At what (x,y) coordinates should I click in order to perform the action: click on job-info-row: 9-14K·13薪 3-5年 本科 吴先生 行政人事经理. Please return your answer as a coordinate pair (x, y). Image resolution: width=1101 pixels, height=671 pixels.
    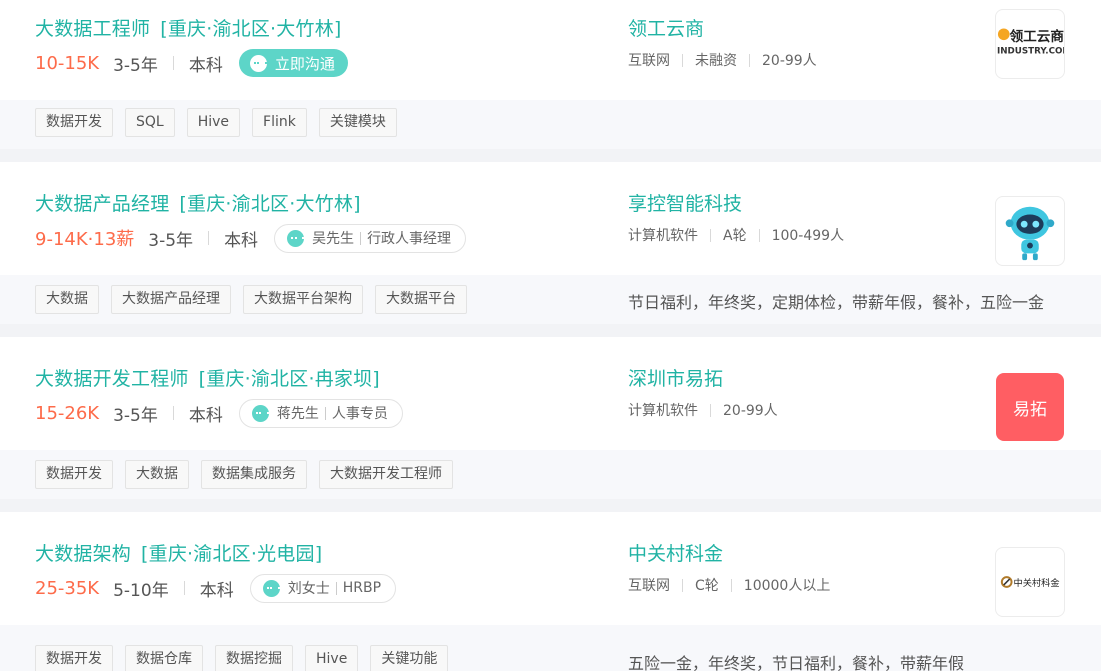
    Looking at the image, I should click on (251, 238).